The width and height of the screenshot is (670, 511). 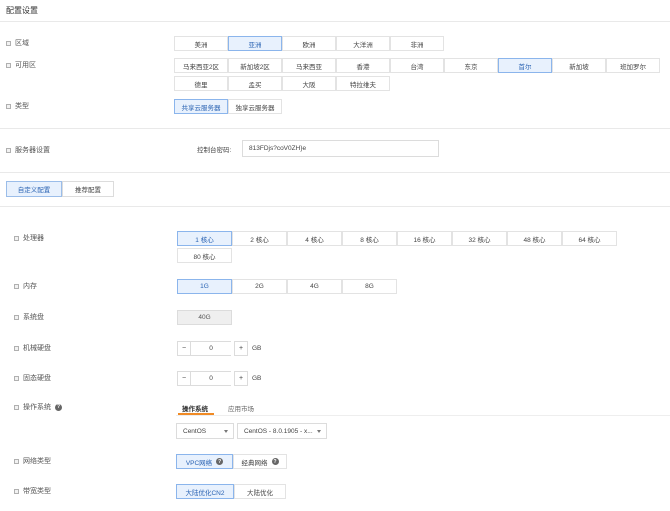 What do you see at coordinates (22, 10) in the screenshot?
I see `page-title: 配置设置` at bounding box center [22, 10].